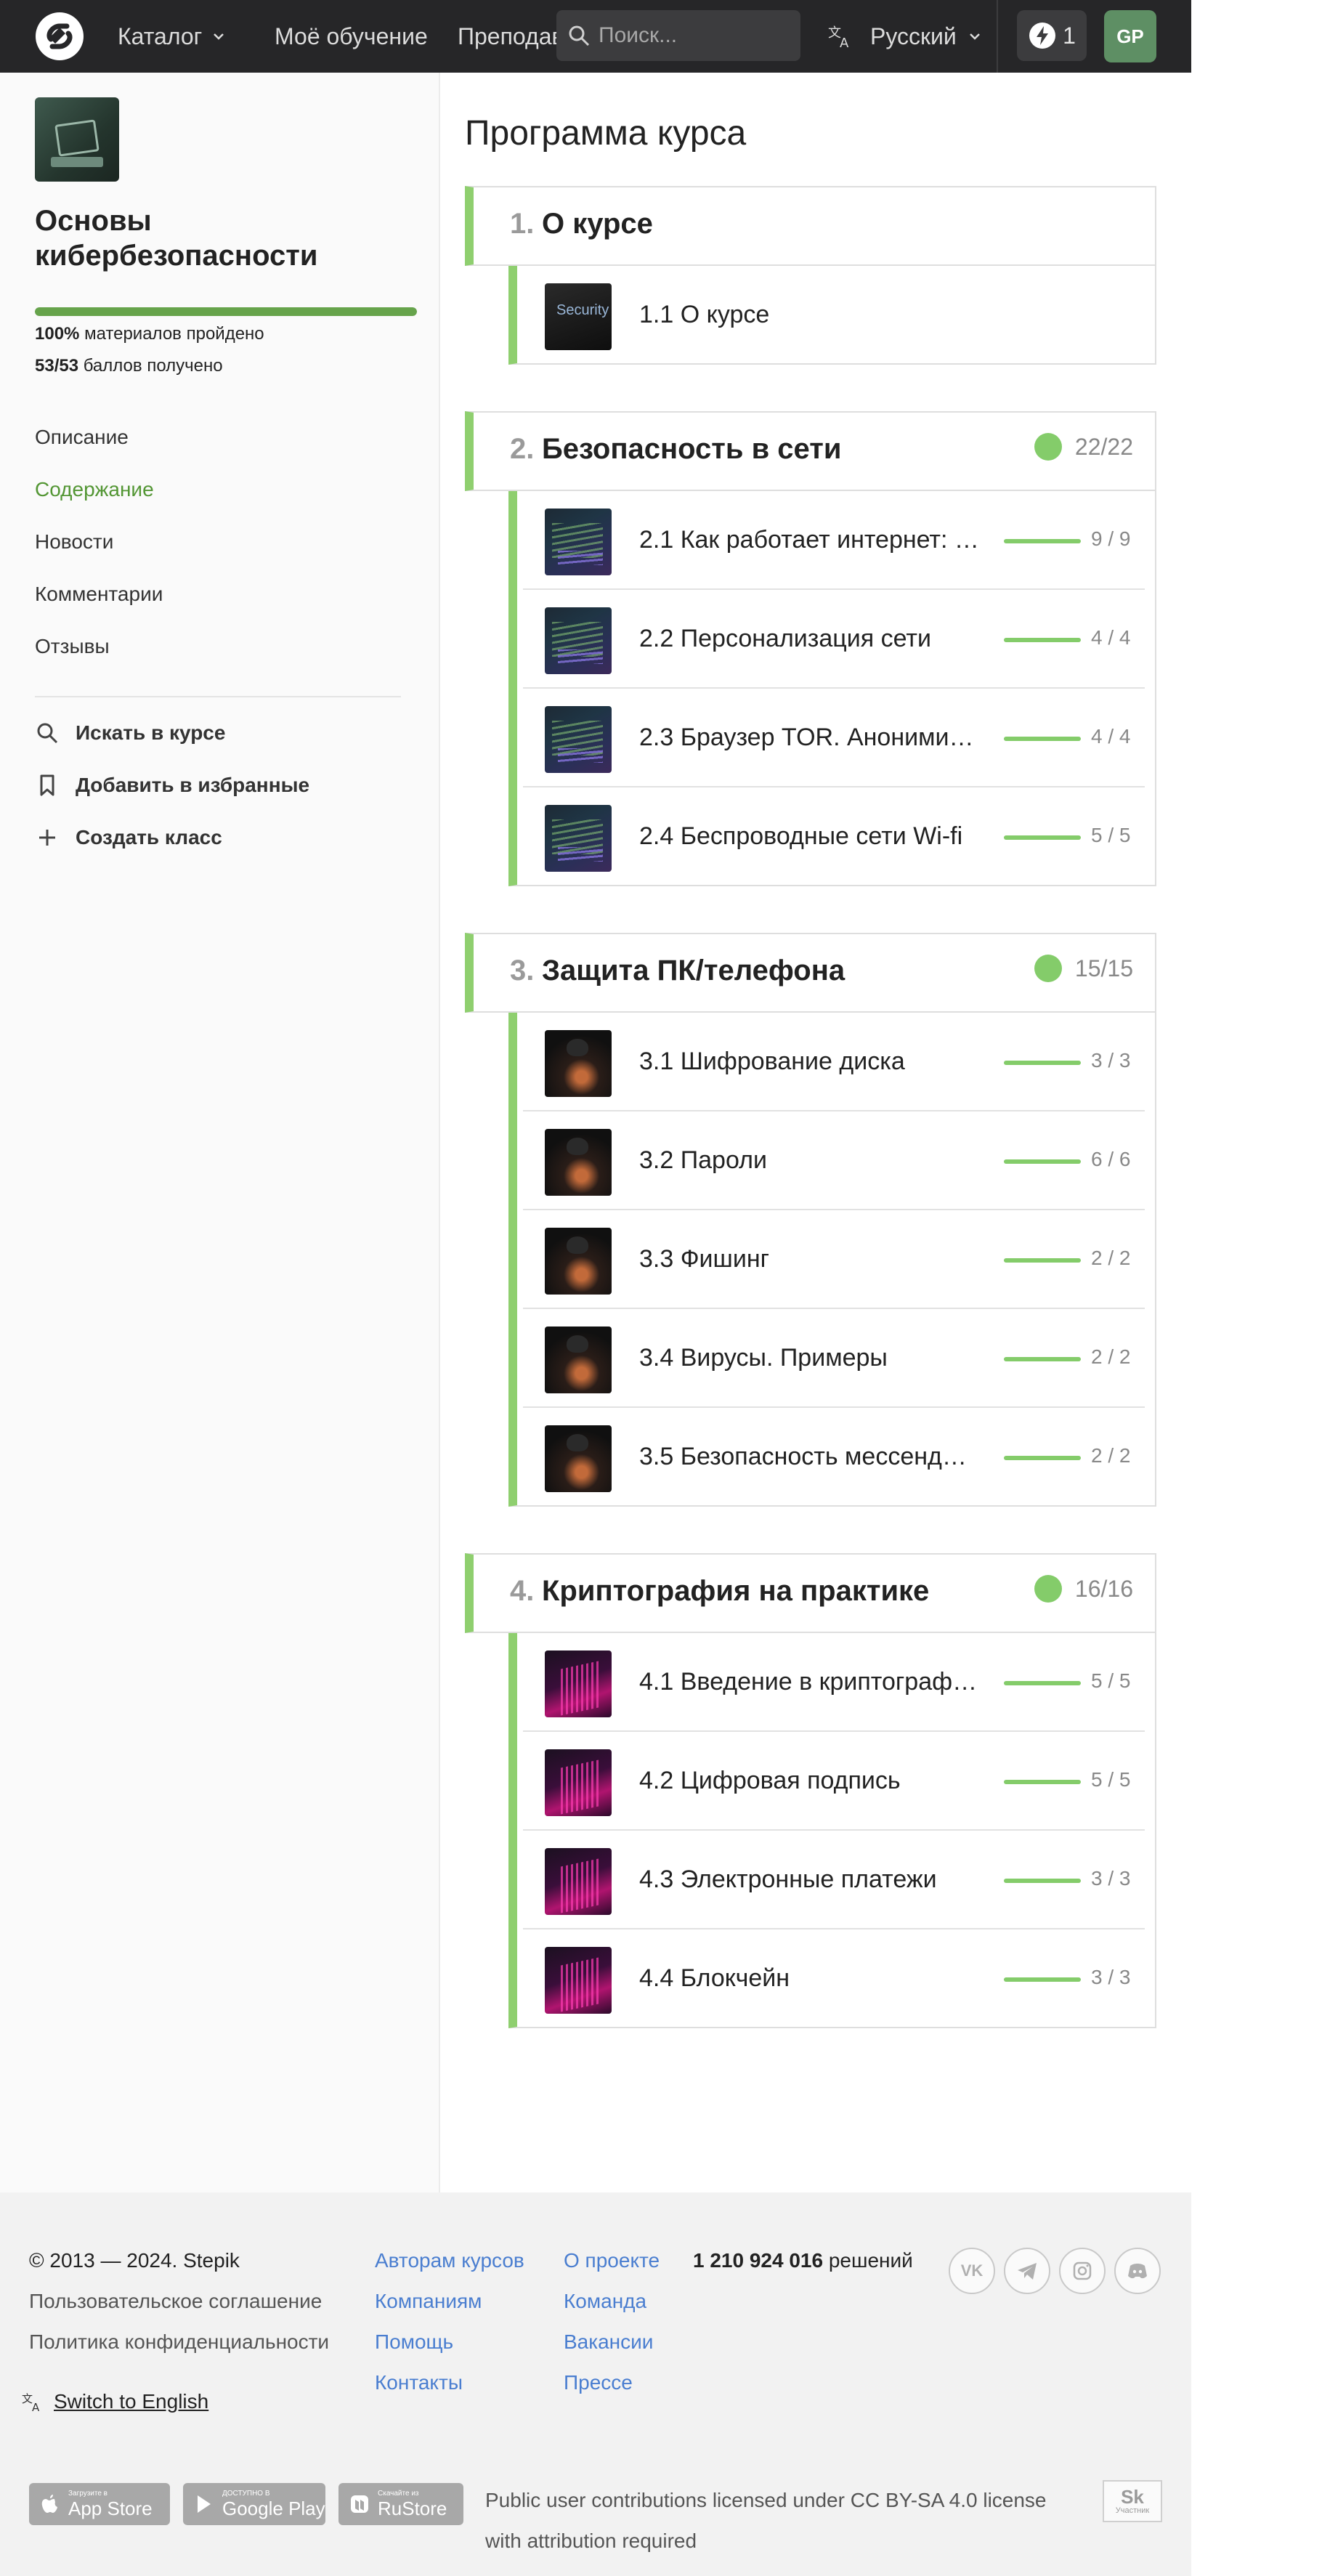  Describe the element at coordinates (836, 1682) in the screenshot. I see `lesson-row: 4.1 Введение в криптографию 5 / 5` at that location.